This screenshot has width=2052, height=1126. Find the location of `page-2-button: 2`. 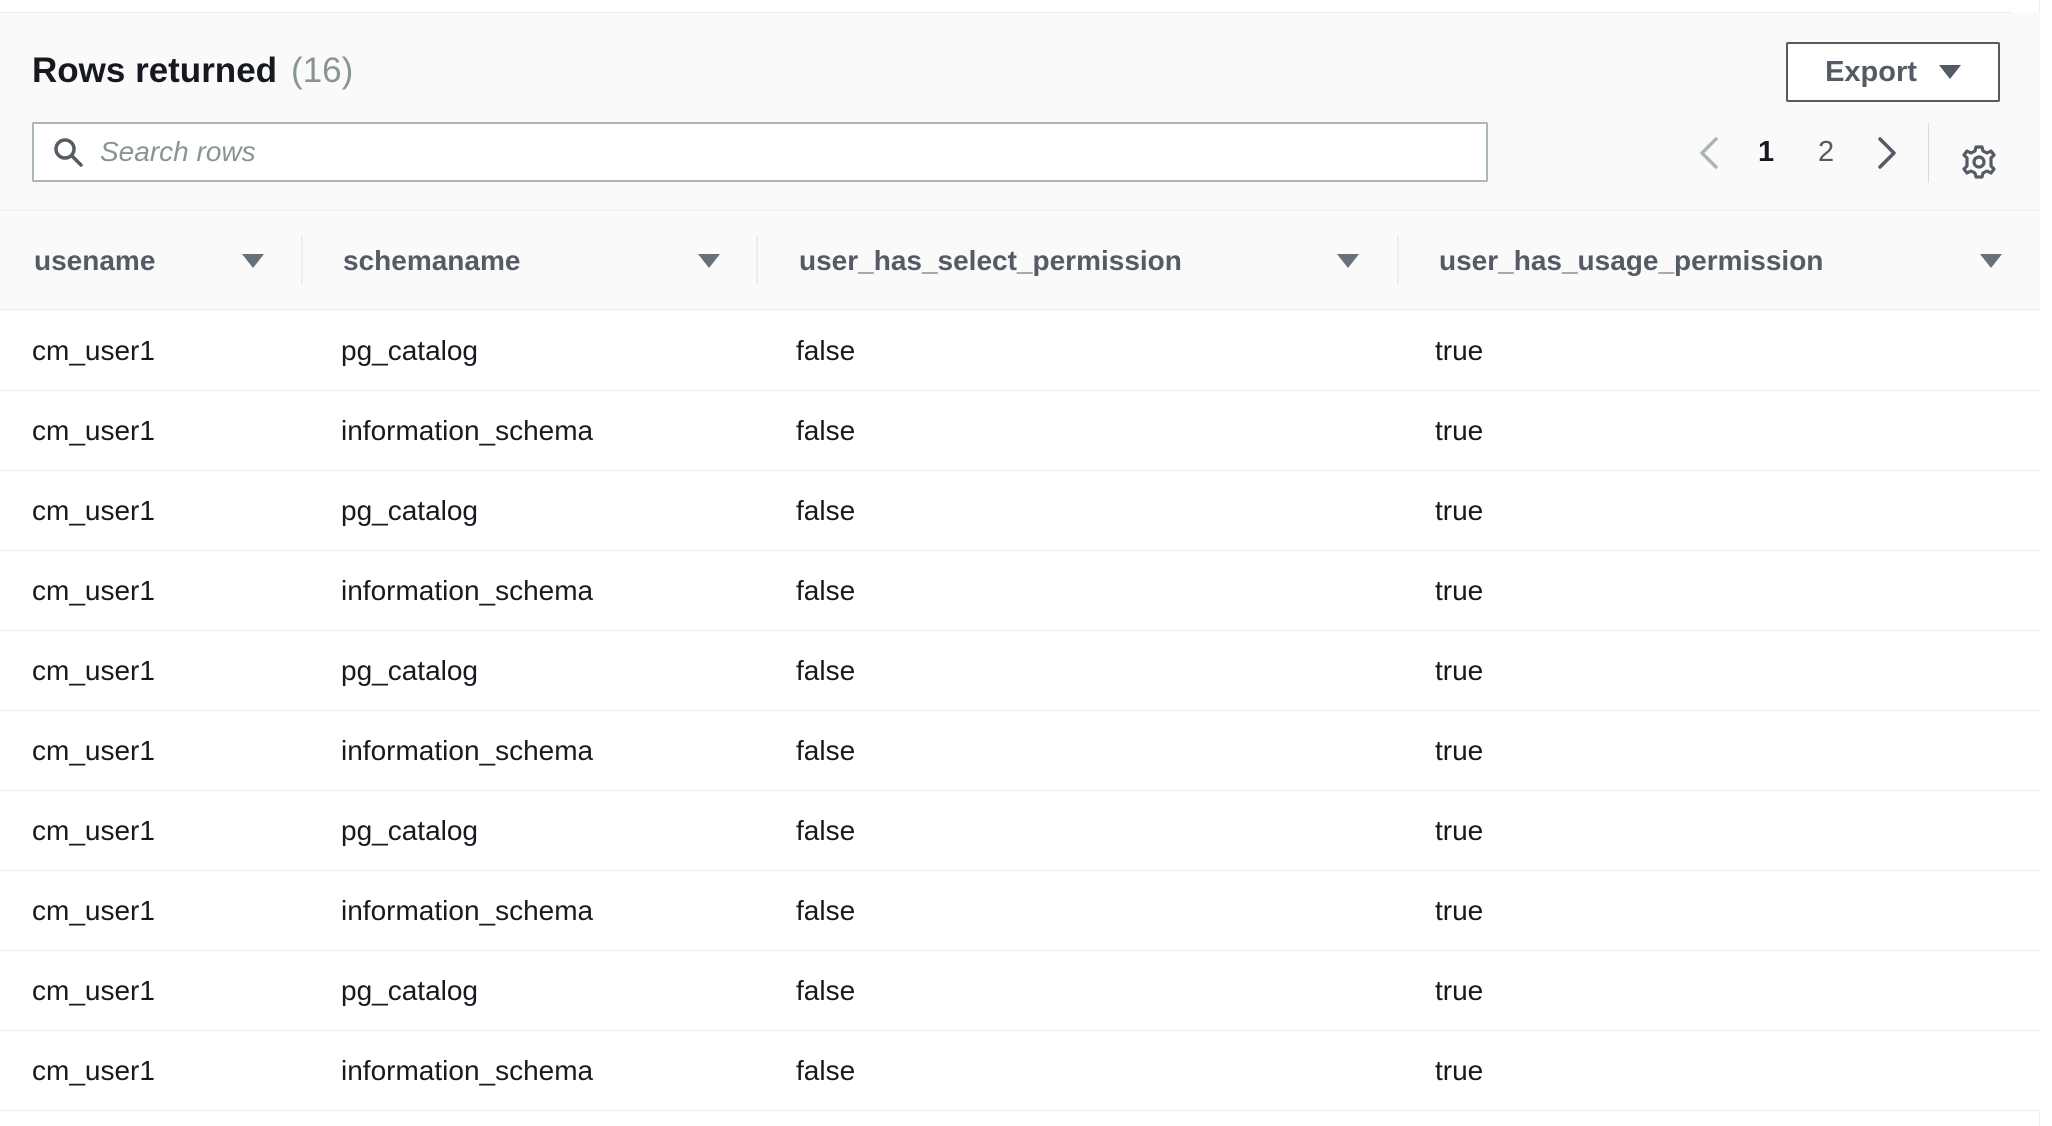

page-2-button: 2 is located at coordinates (1826, 160).